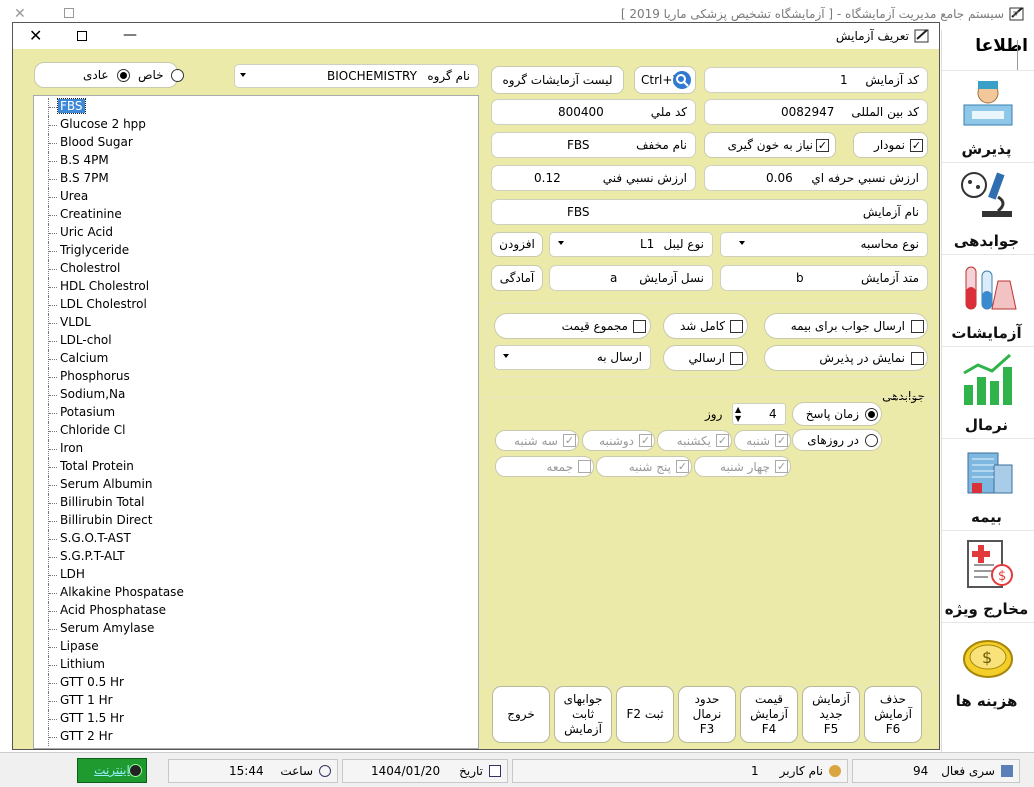 This screenshot has height=787, width=1034. What do you see at coordinates (244, 305) in the screenshot?
I see `list-item: LDL Cholestrol` at bounding box center [244, 305].